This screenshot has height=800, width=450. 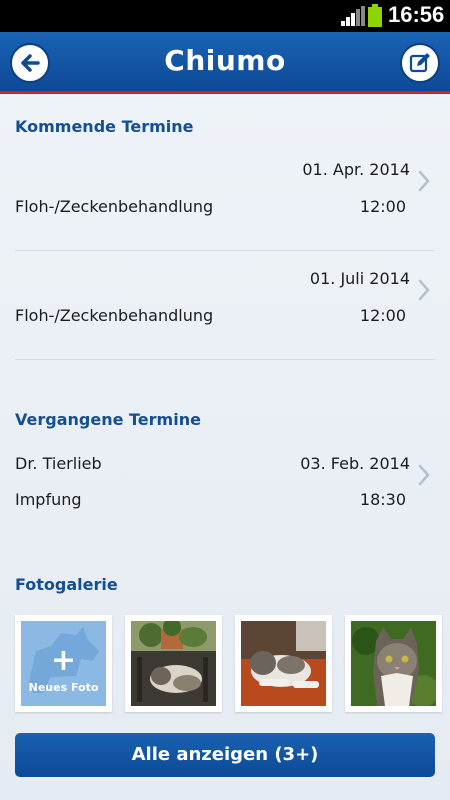 What do you see at coordinates (375, 15) in the screenshot?
I see `battery-icon` at bounding box center [375, 15].